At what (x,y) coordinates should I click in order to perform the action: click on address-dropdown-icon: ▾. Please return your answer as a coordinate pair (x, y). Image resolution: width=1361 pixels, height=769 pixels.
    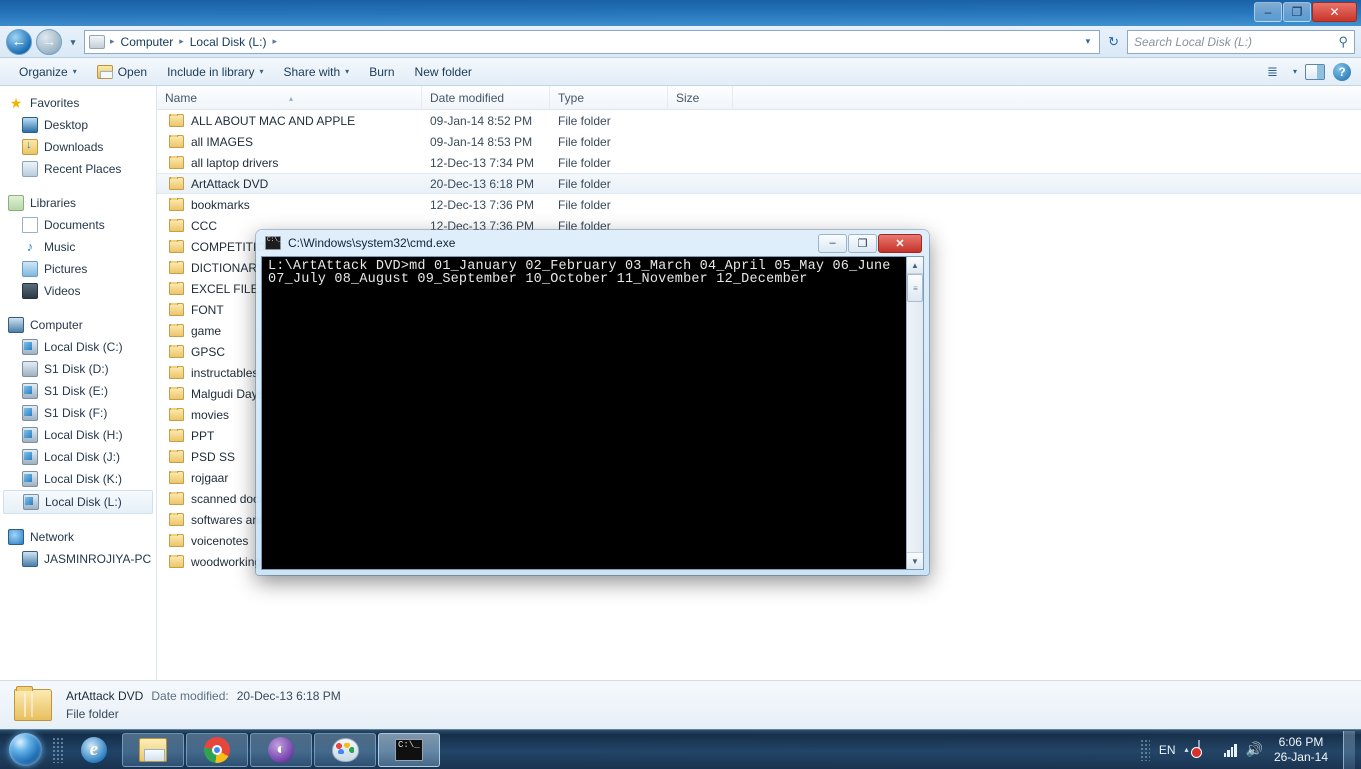
    Looking at the image, I should click on (1088, 41).